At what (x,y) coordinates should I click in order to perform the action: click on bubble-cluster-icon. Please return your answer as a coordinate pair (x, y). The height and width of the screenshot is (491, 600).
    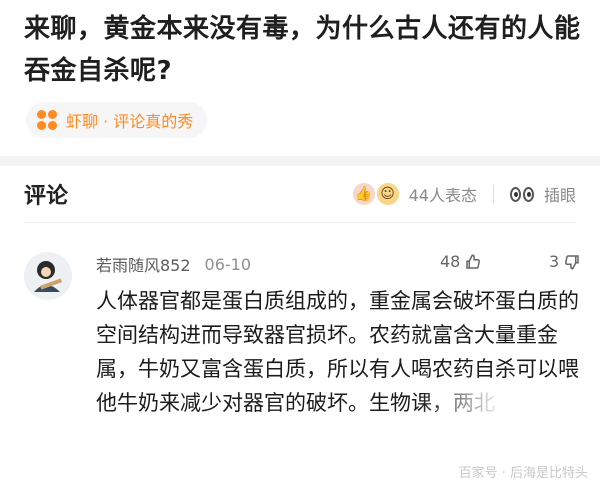
    Looking at the image, I should click on (47, 120).